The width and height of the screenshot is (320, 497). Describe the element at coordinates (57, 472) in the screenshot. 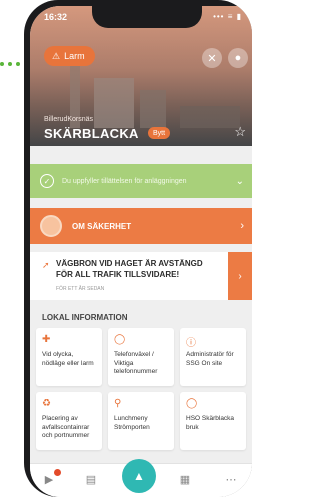

I see `notification-badge` at that location.